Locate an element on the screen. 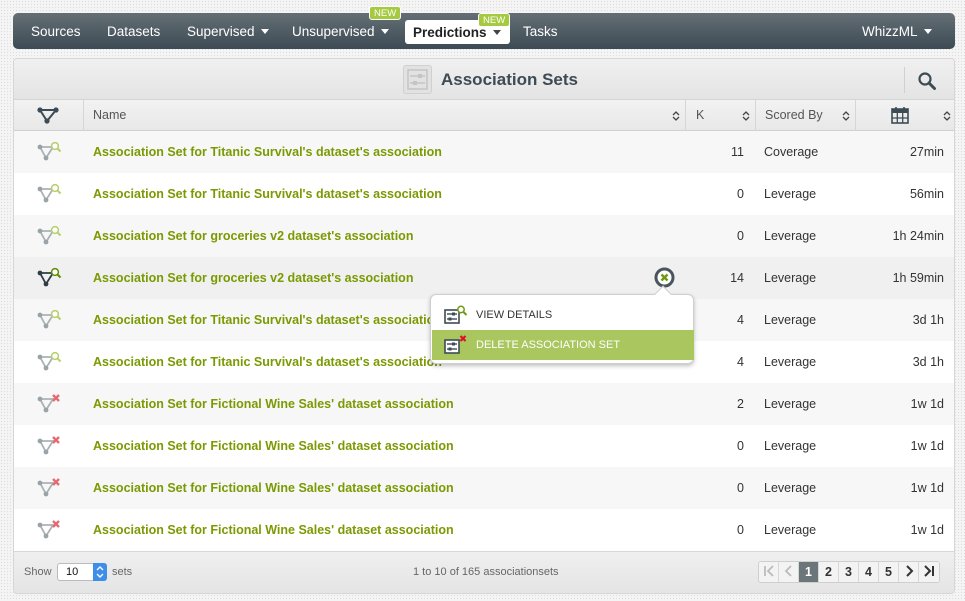 The image size is (965, 601). panel-header: Association Sets is located at coordinates (484, 79).